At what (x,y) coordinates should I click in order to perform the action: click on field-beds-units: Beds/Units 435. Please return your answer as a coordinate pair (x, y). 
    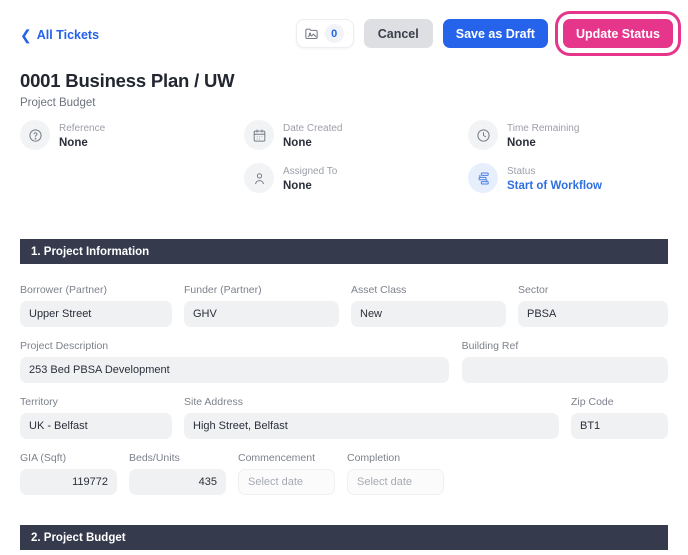
    Looking at the image, I should click on (177, 473).